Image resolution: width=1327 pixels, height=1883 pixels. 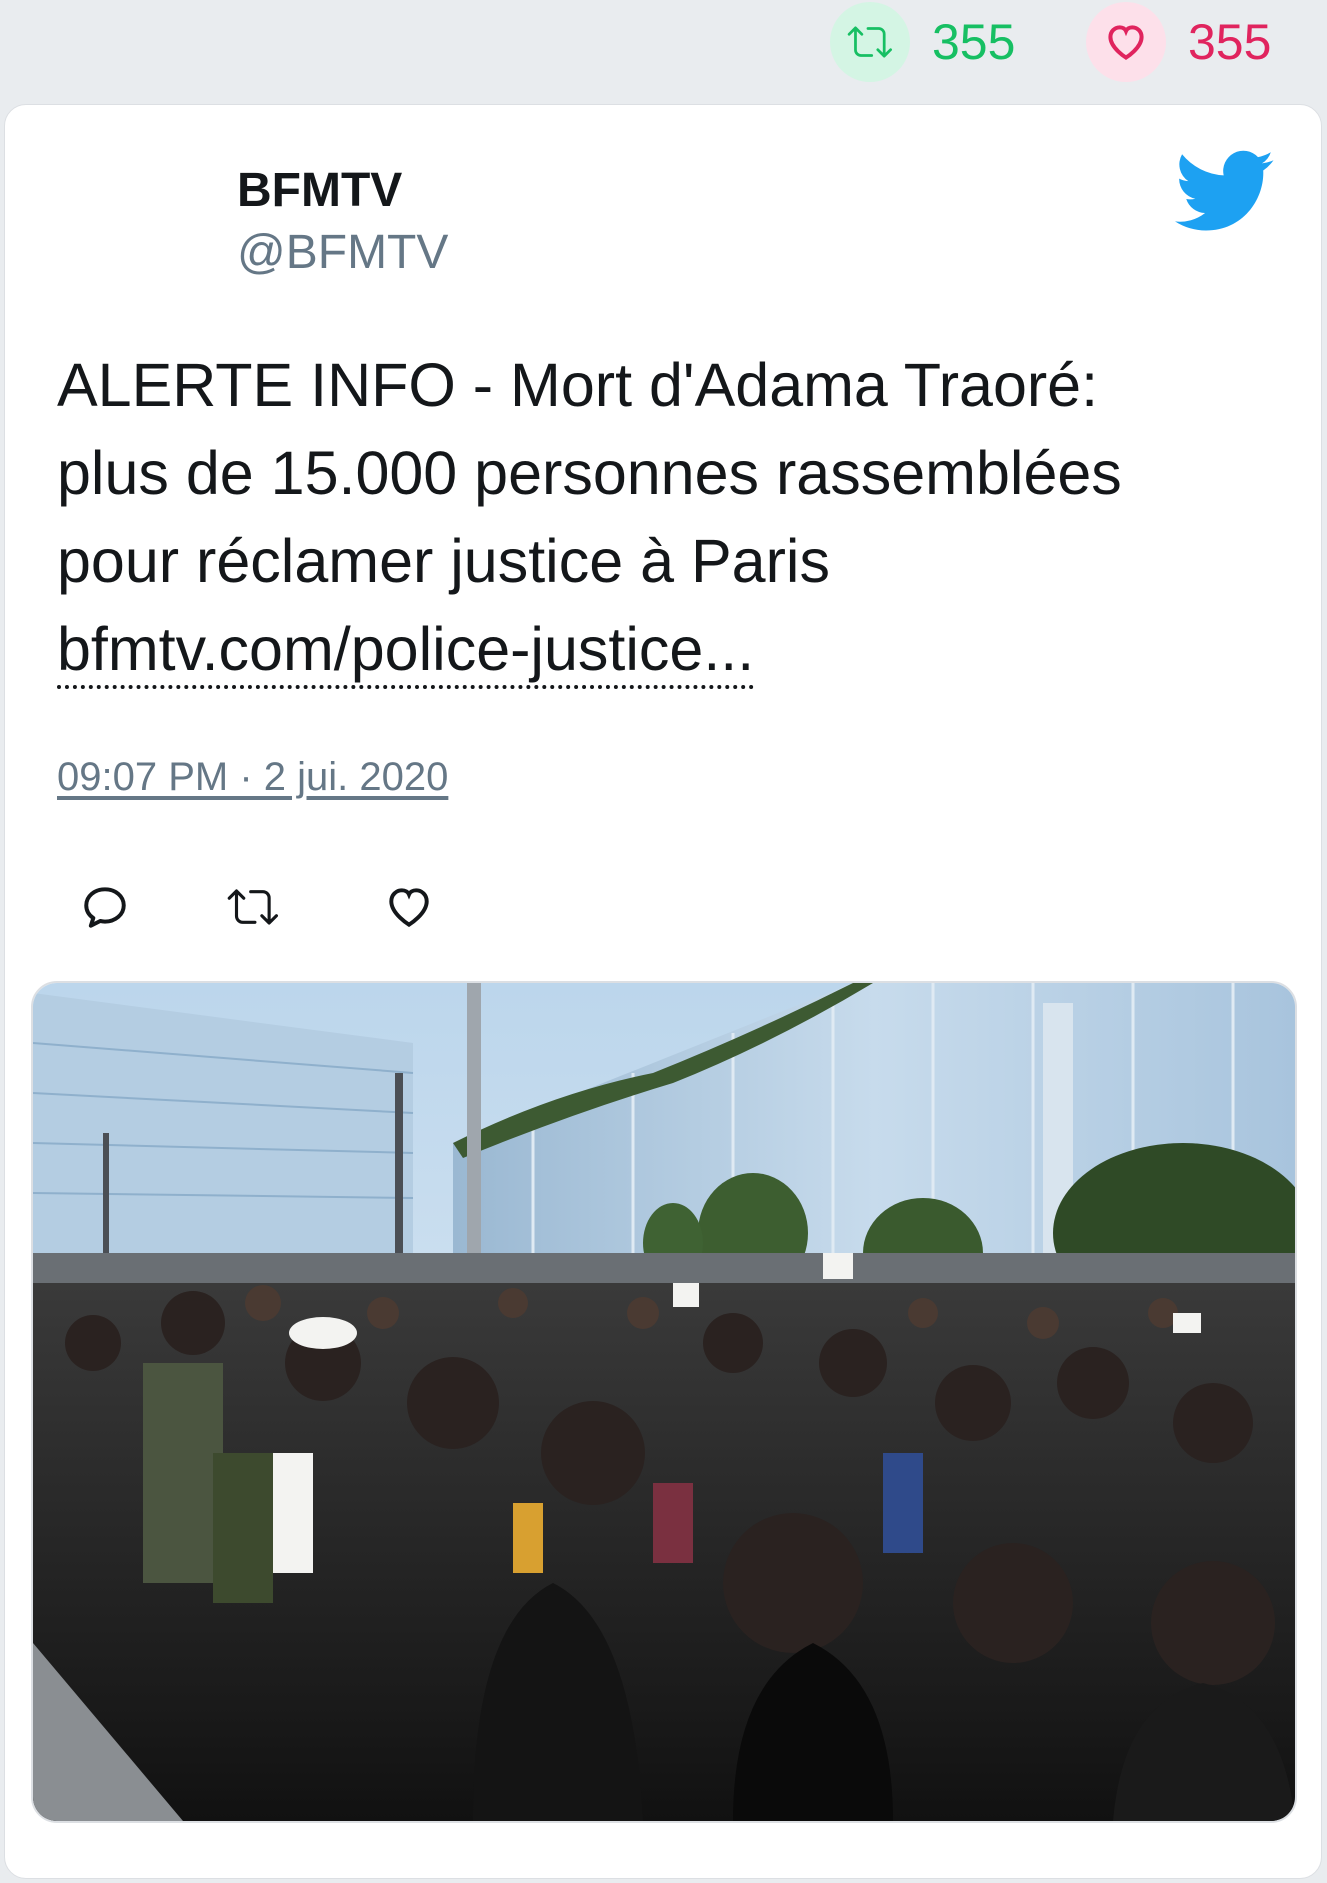 I want to click on like-count: 355, so click(x=1230, y=42).